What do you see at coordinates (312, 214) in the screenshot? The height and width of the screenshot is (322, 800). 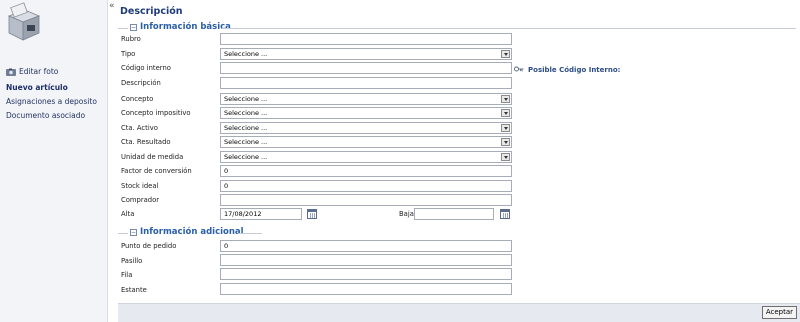 I see `alta-calendar-icon` at bounding box center [312, 214].